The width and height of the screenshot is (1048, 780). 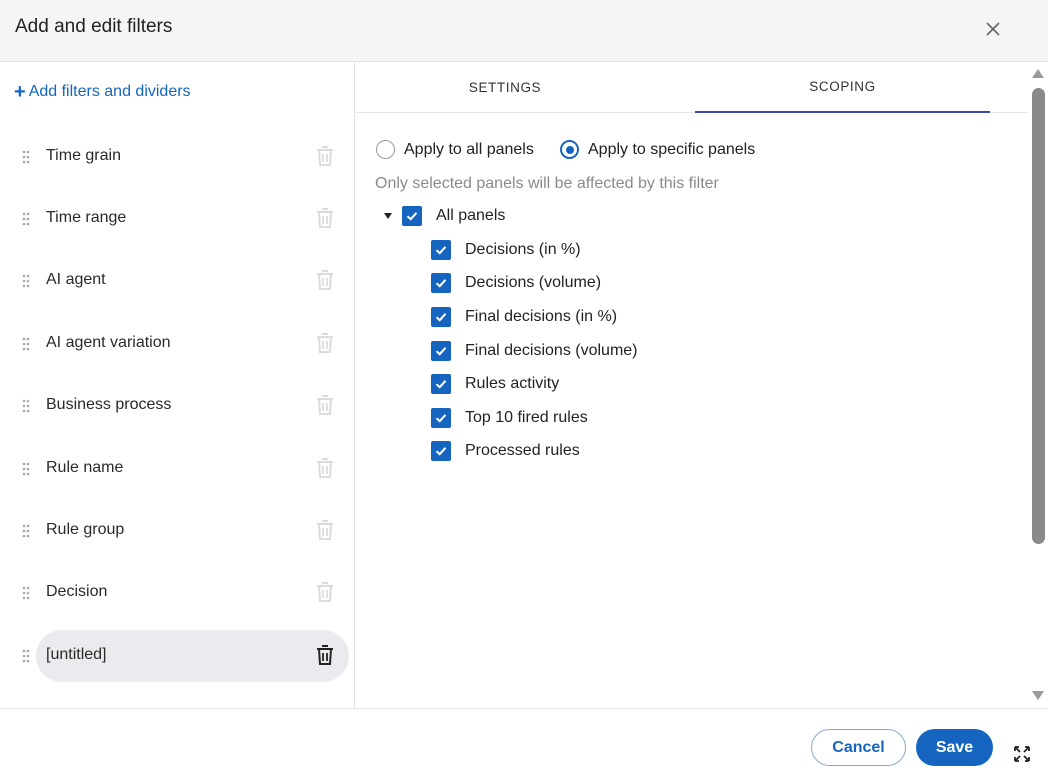 I want to click on add-filters-link: + Add filters and dividers, so click(x=102, y=92).